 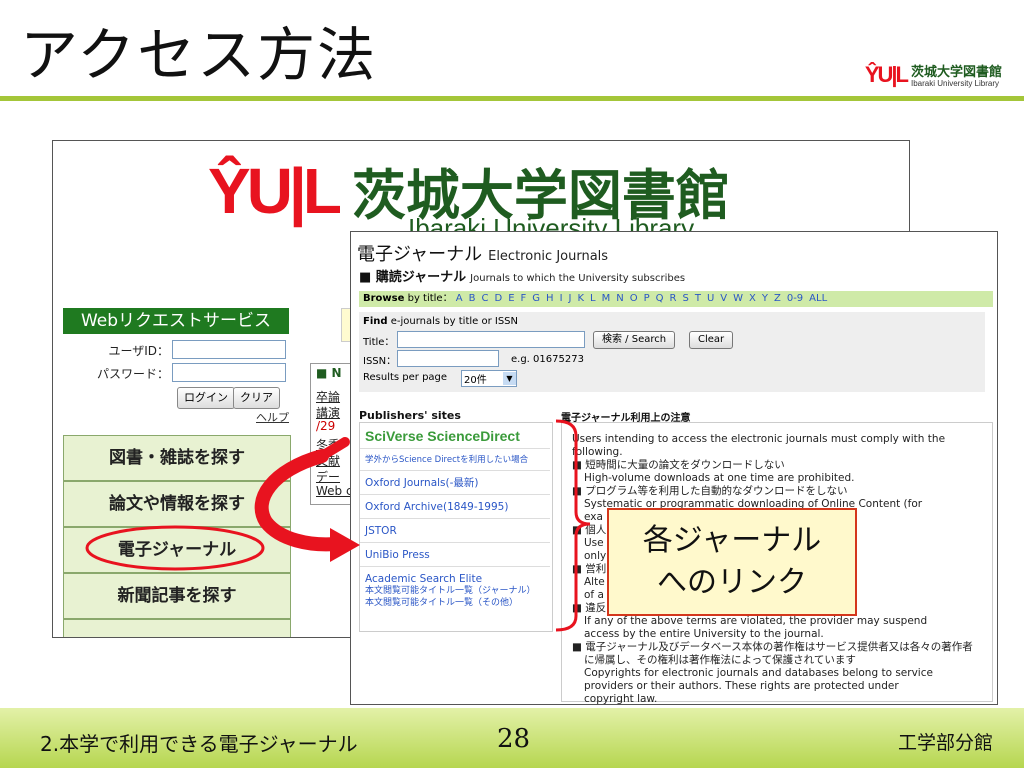 What do you see at coordinates (455, 531) in the screenshot?
I see `publisher-link: JSTOR` at bounding box center [455, 531].